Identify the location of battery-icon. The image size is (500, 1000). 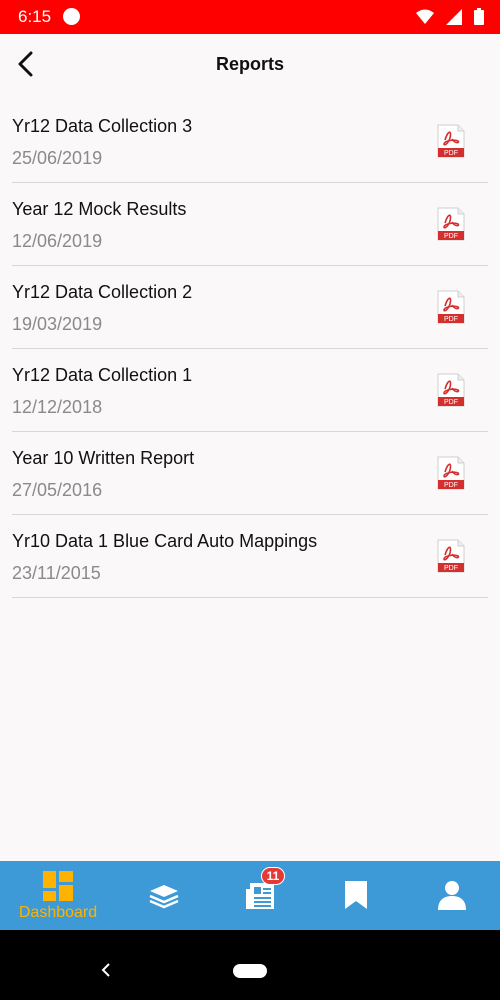
(479, 16).